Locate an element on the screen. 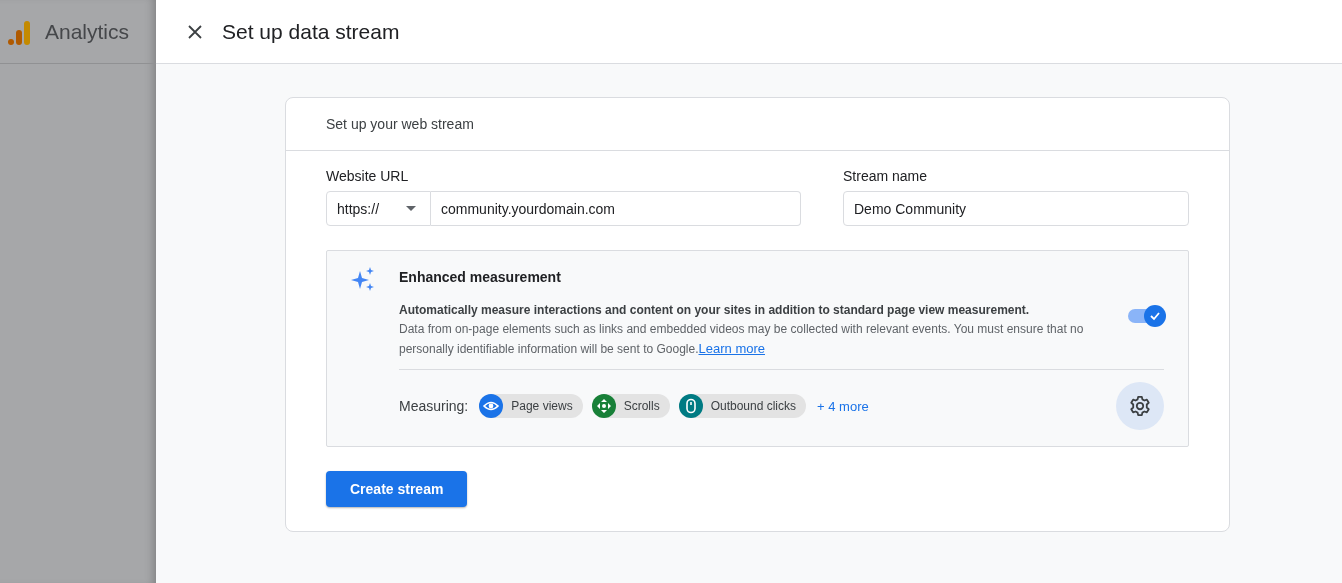 The width and height of the screenshot is (1342, 583). sparkle-icon is located at coordinates (363, 279).